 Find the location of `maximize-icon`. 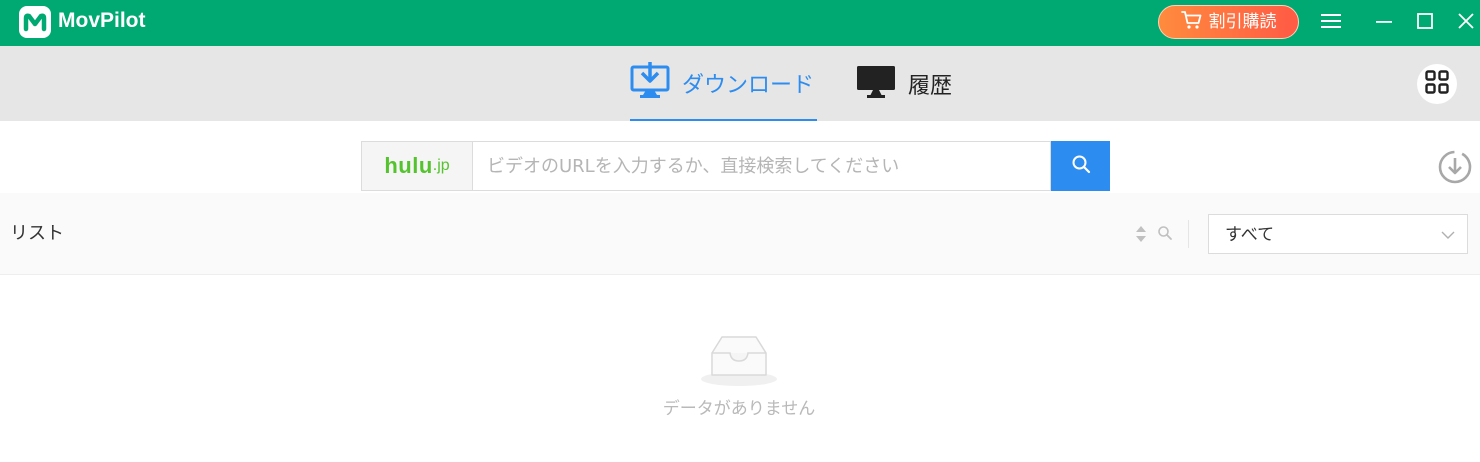

maximize-icon is located at coordinates (1425, 23).